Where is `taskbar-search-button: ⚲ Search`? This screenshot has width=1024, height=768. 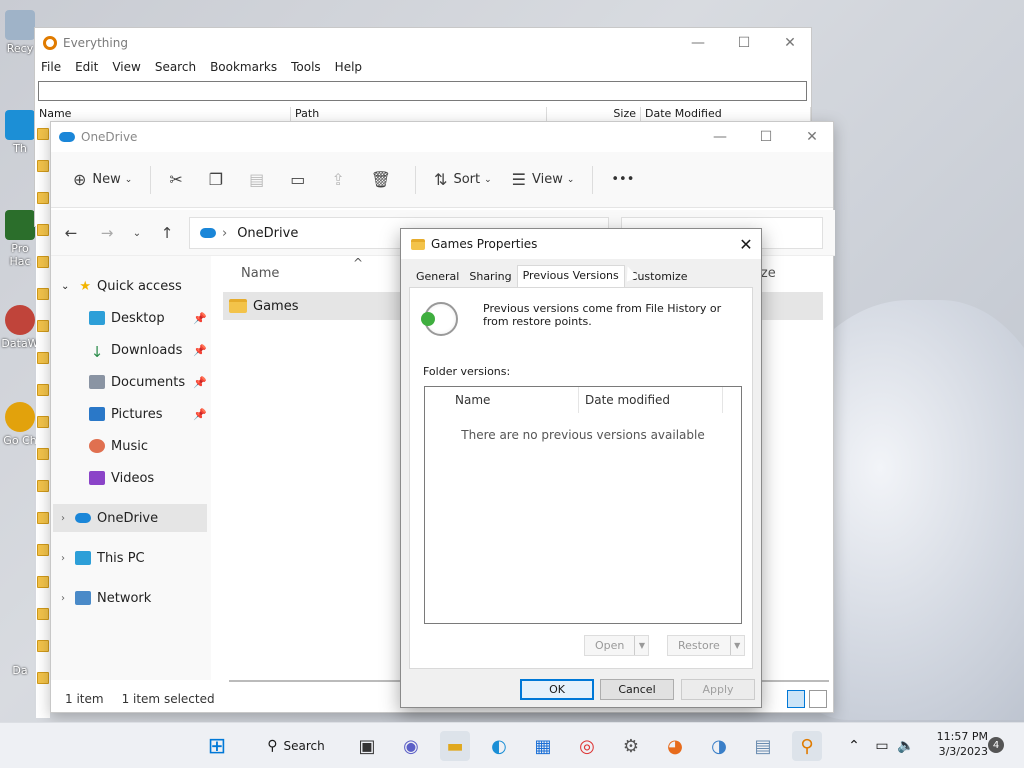
taskbar-search-button: ⚲ Search is located at coordinates (296, 746).